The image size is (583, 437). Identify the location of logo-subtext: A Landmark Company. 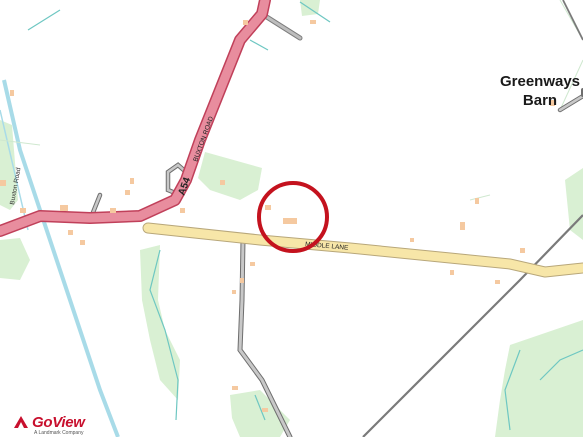
(59, 433).